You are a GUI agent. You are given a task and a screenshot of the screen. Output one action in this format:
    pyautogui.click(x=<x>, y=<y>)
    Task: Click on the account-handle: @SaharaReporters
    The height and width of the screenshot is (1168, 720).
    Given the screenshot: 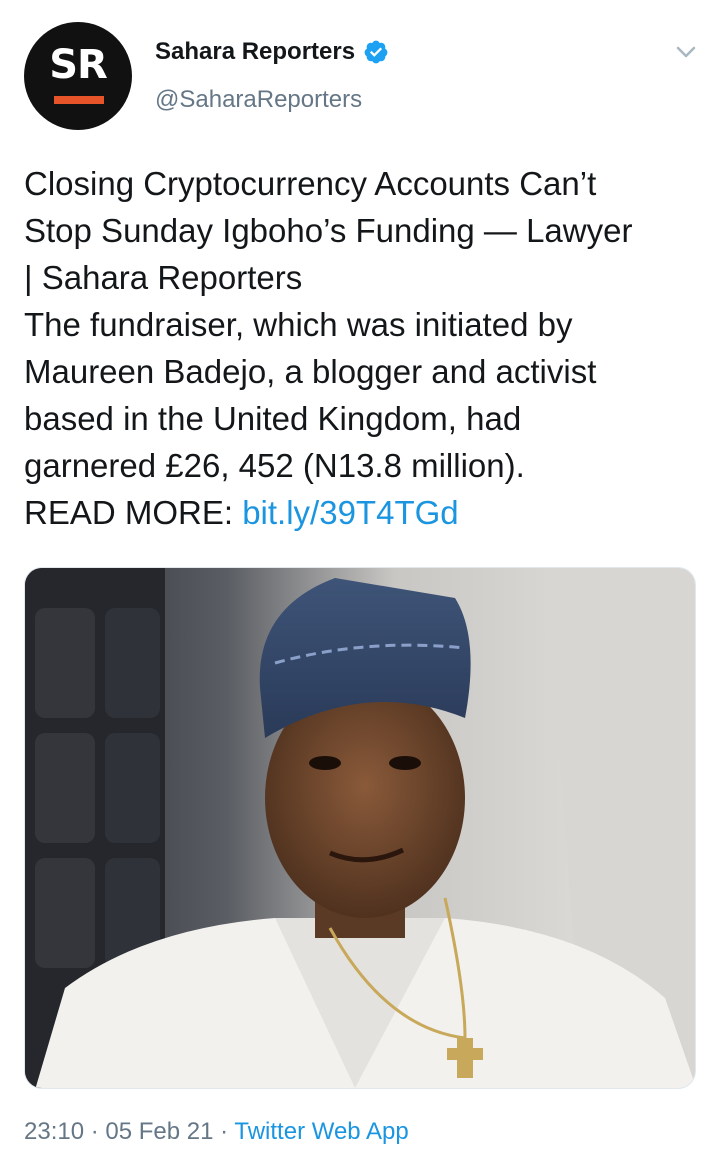 What is the action you would take?
    pyautogui.click(x=258, y=100)
    